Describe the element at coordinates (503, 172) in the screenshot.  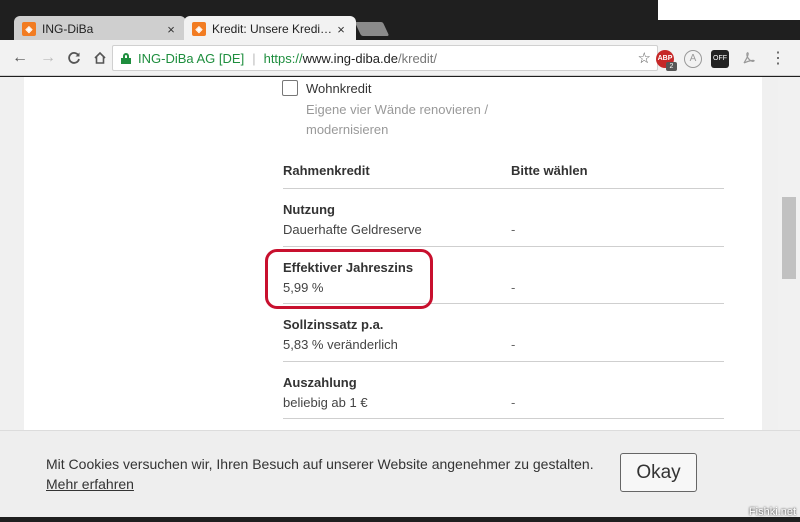
I see `table-header: Rahmenkredit Bitte wählen` at that location.